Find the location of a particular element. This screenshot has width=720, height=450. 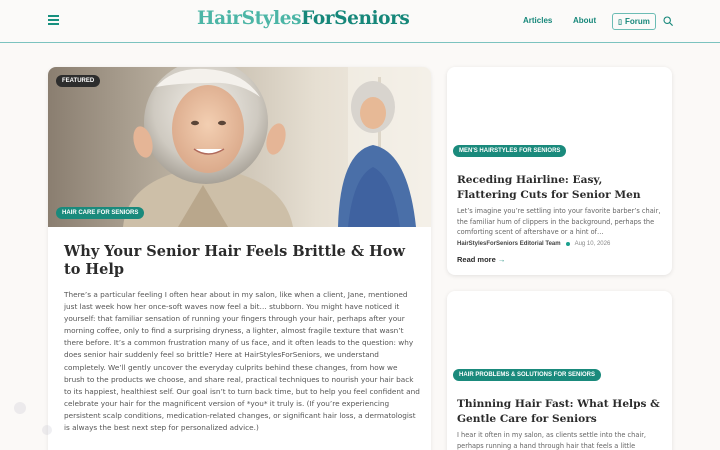

logo-part-2: ForSeniors is located at coordinates (355, 18).